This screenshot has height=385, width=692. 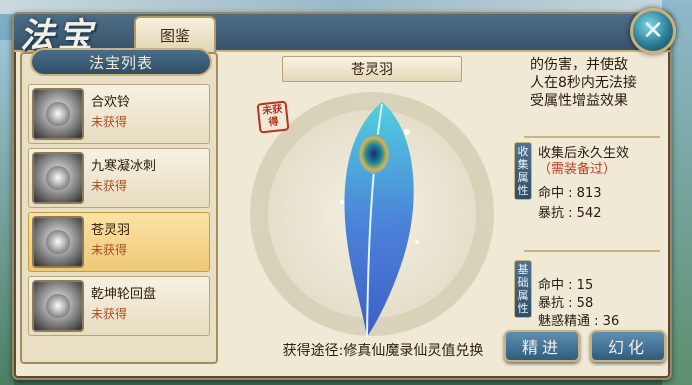 I want to click on skill-description: 的伤害，并使敌 人在8秒内无法接 受属性增益效果, so click(x=594, y=83).